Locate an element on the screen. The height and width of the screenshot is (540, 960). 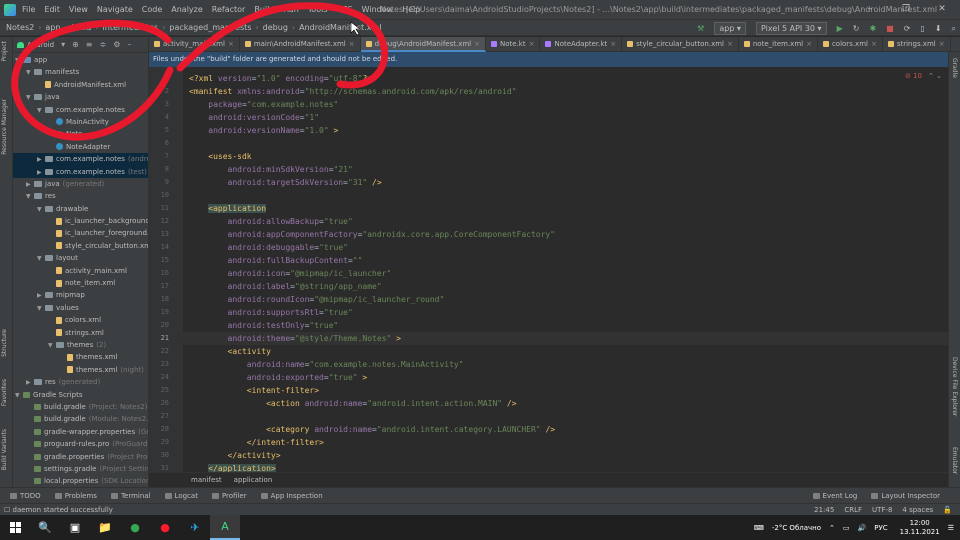
favorites-tool-tab: Favorites is located at coordinates (4, 392).